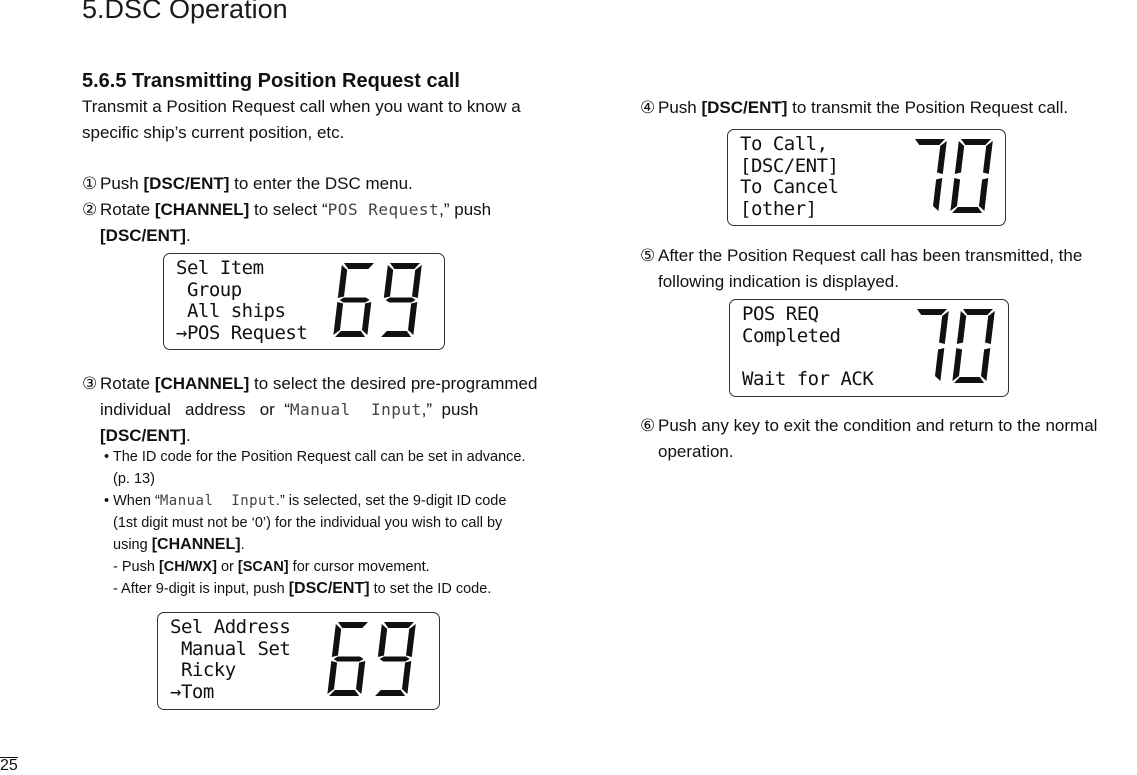 The image size is (1137, 775). I want to click on step-number: ③, so click(90, 383).